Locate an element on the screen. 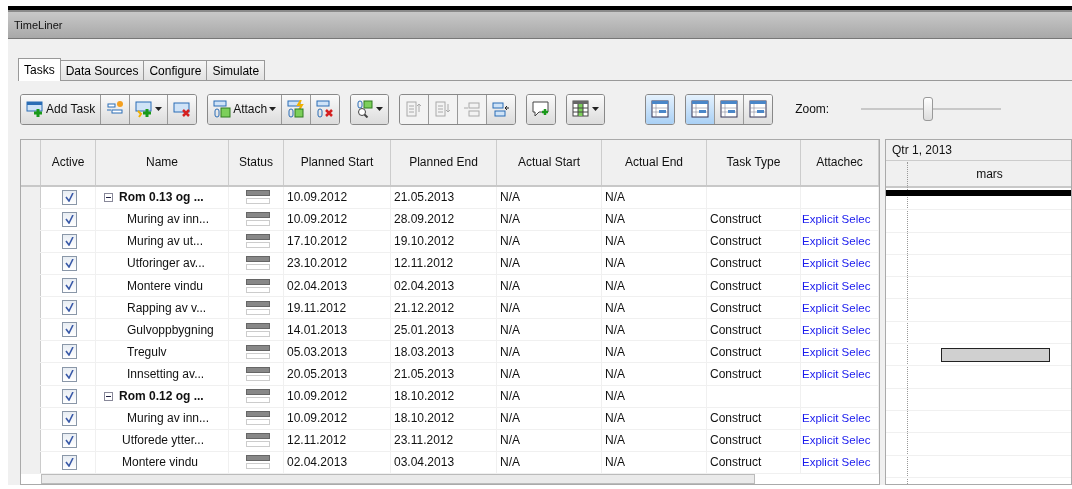  column-header: Attachec is located at coordinates (840, 162).